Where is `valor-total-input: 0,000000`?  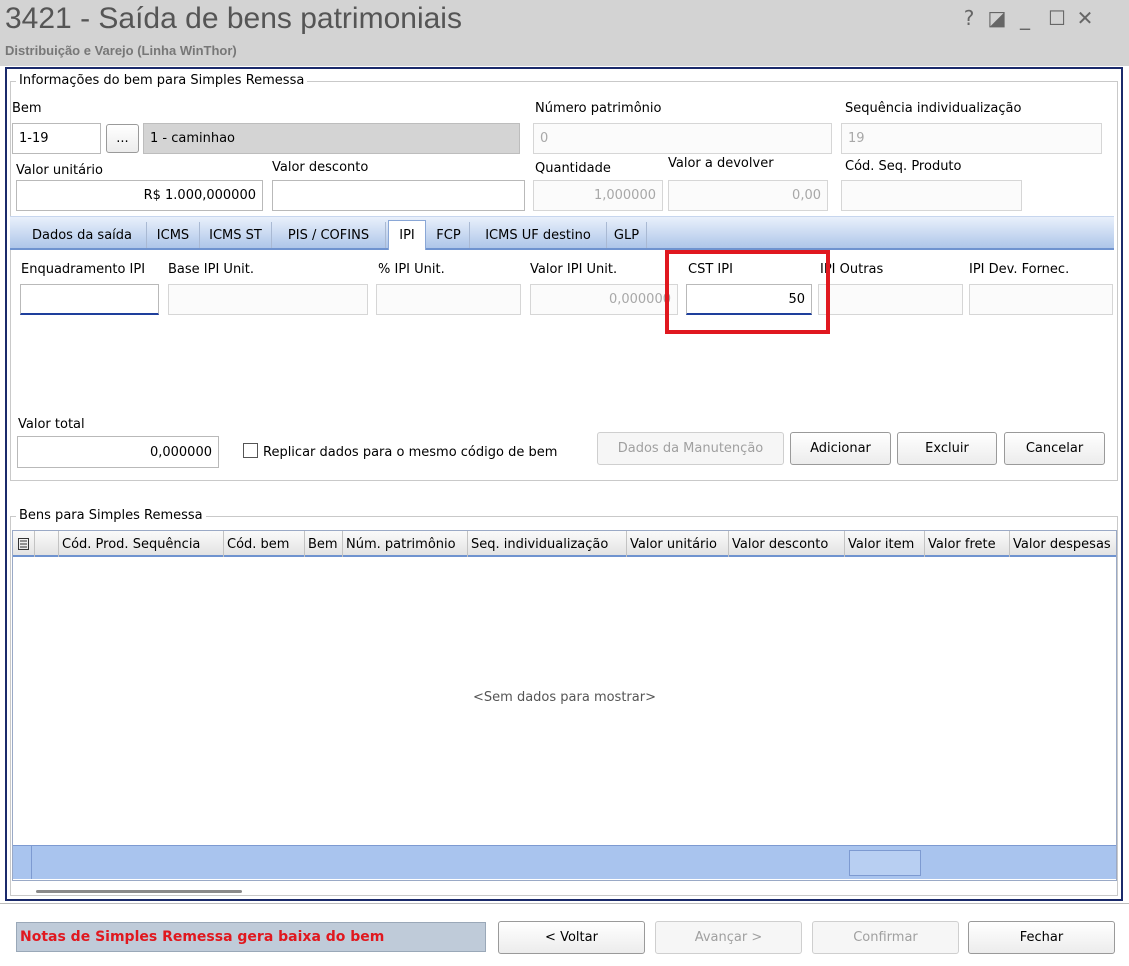 valor-total-input: 0,000000 is located at coordinates (118, 452).